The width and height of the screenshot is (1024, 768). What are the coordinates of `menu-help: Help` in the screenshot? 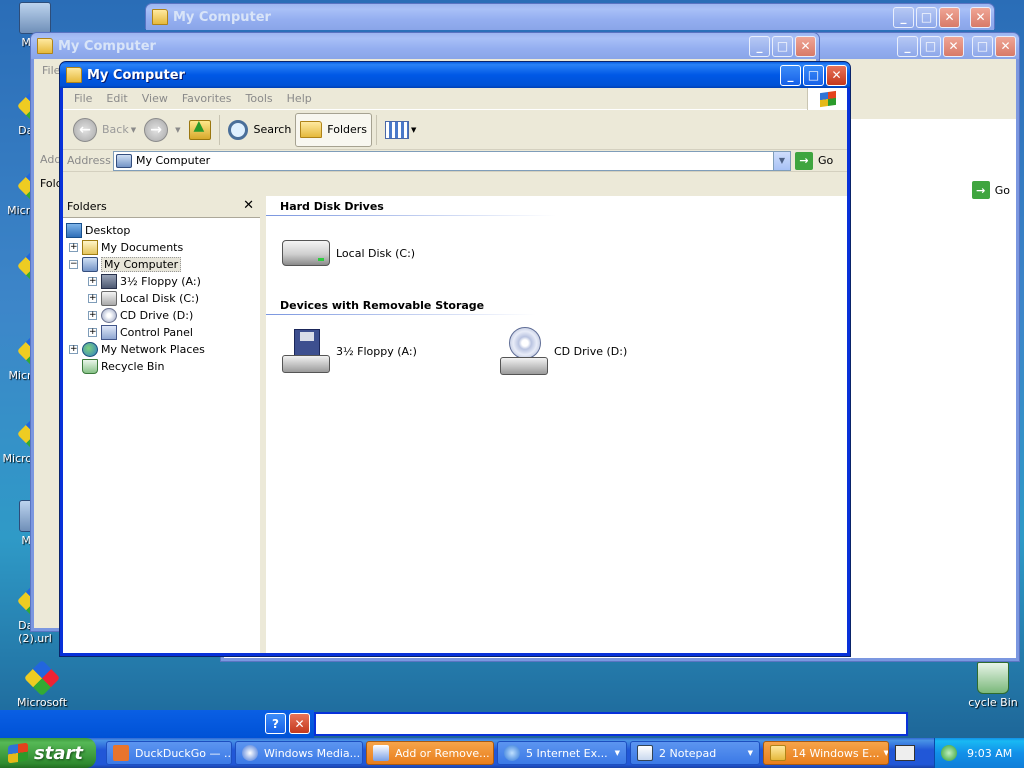 It's located at (299, 98).